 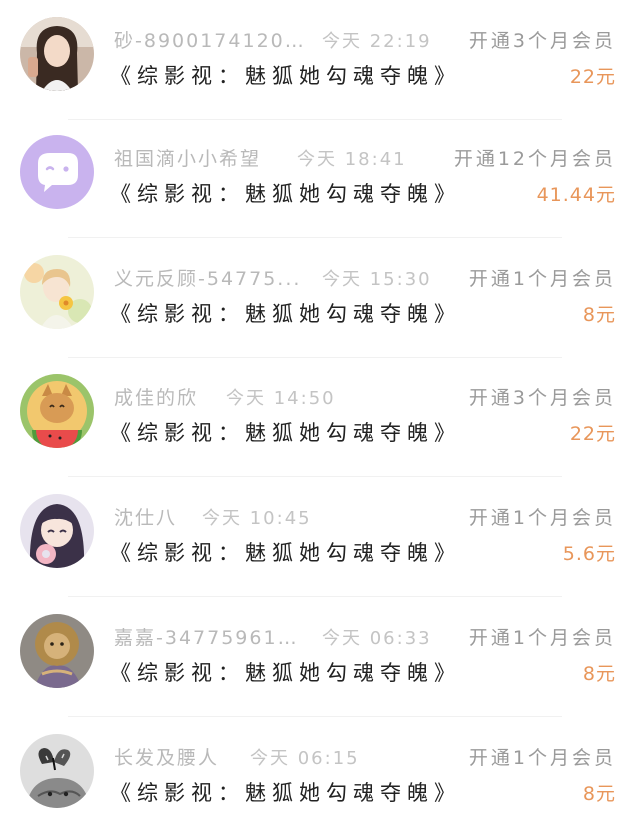 I want to click on price: 41.44元, so click(x=576, y=195).